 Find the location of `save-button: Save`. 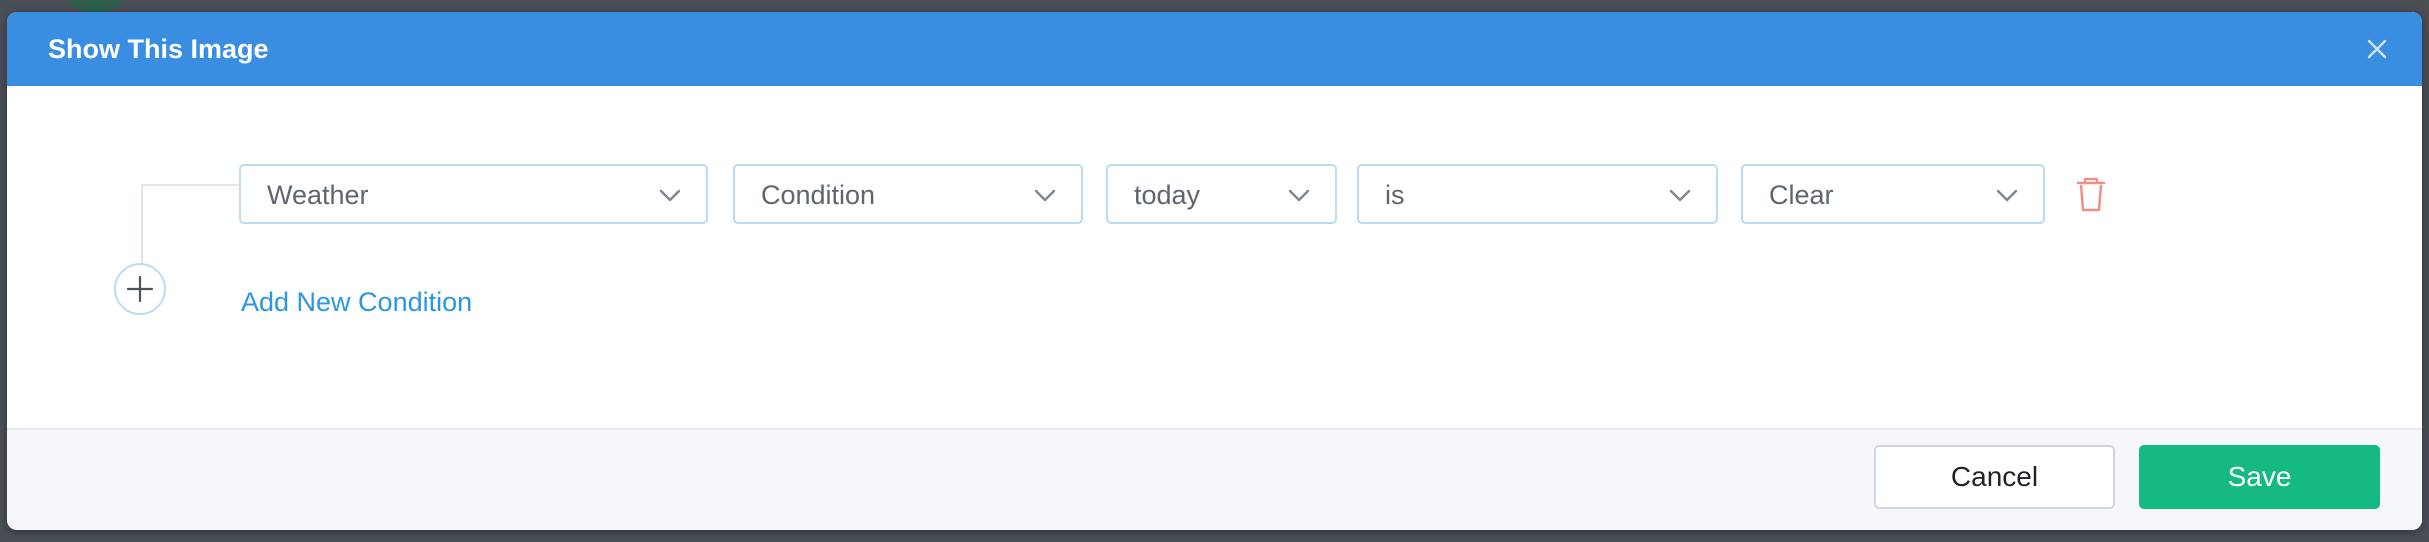

save-button: Save is located at coordinates (2259, 477).